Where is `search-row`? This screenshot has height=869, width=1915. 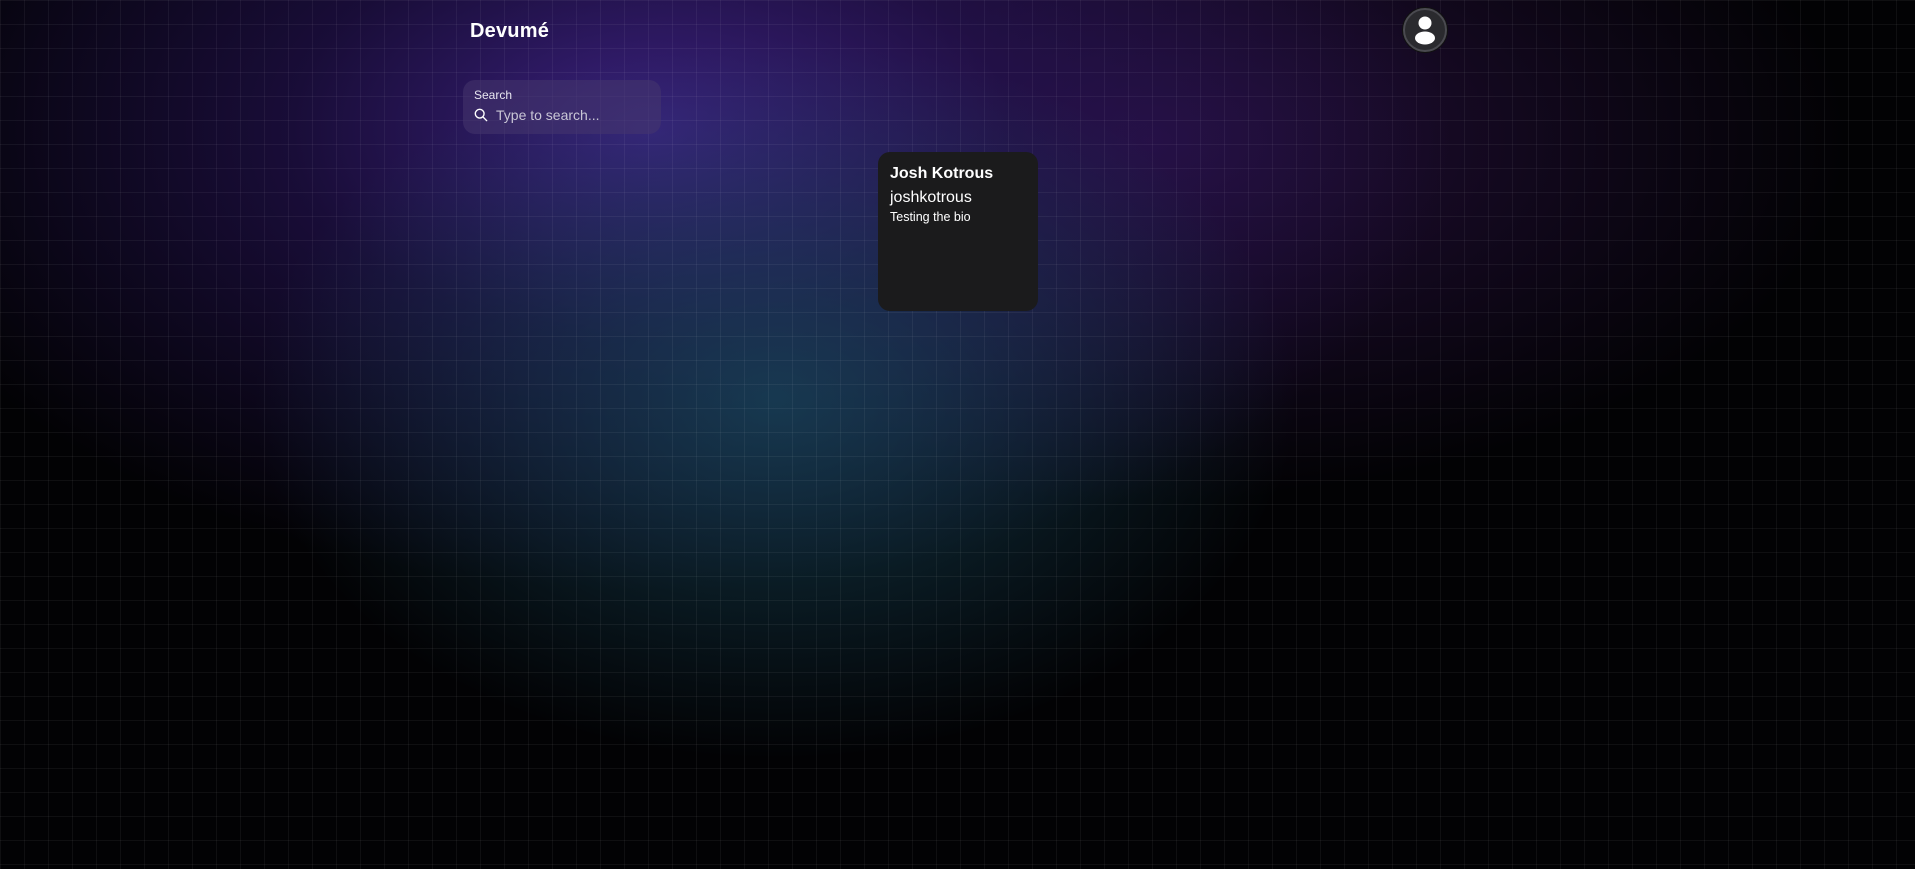 search-row is located at coordinates (562, 115).